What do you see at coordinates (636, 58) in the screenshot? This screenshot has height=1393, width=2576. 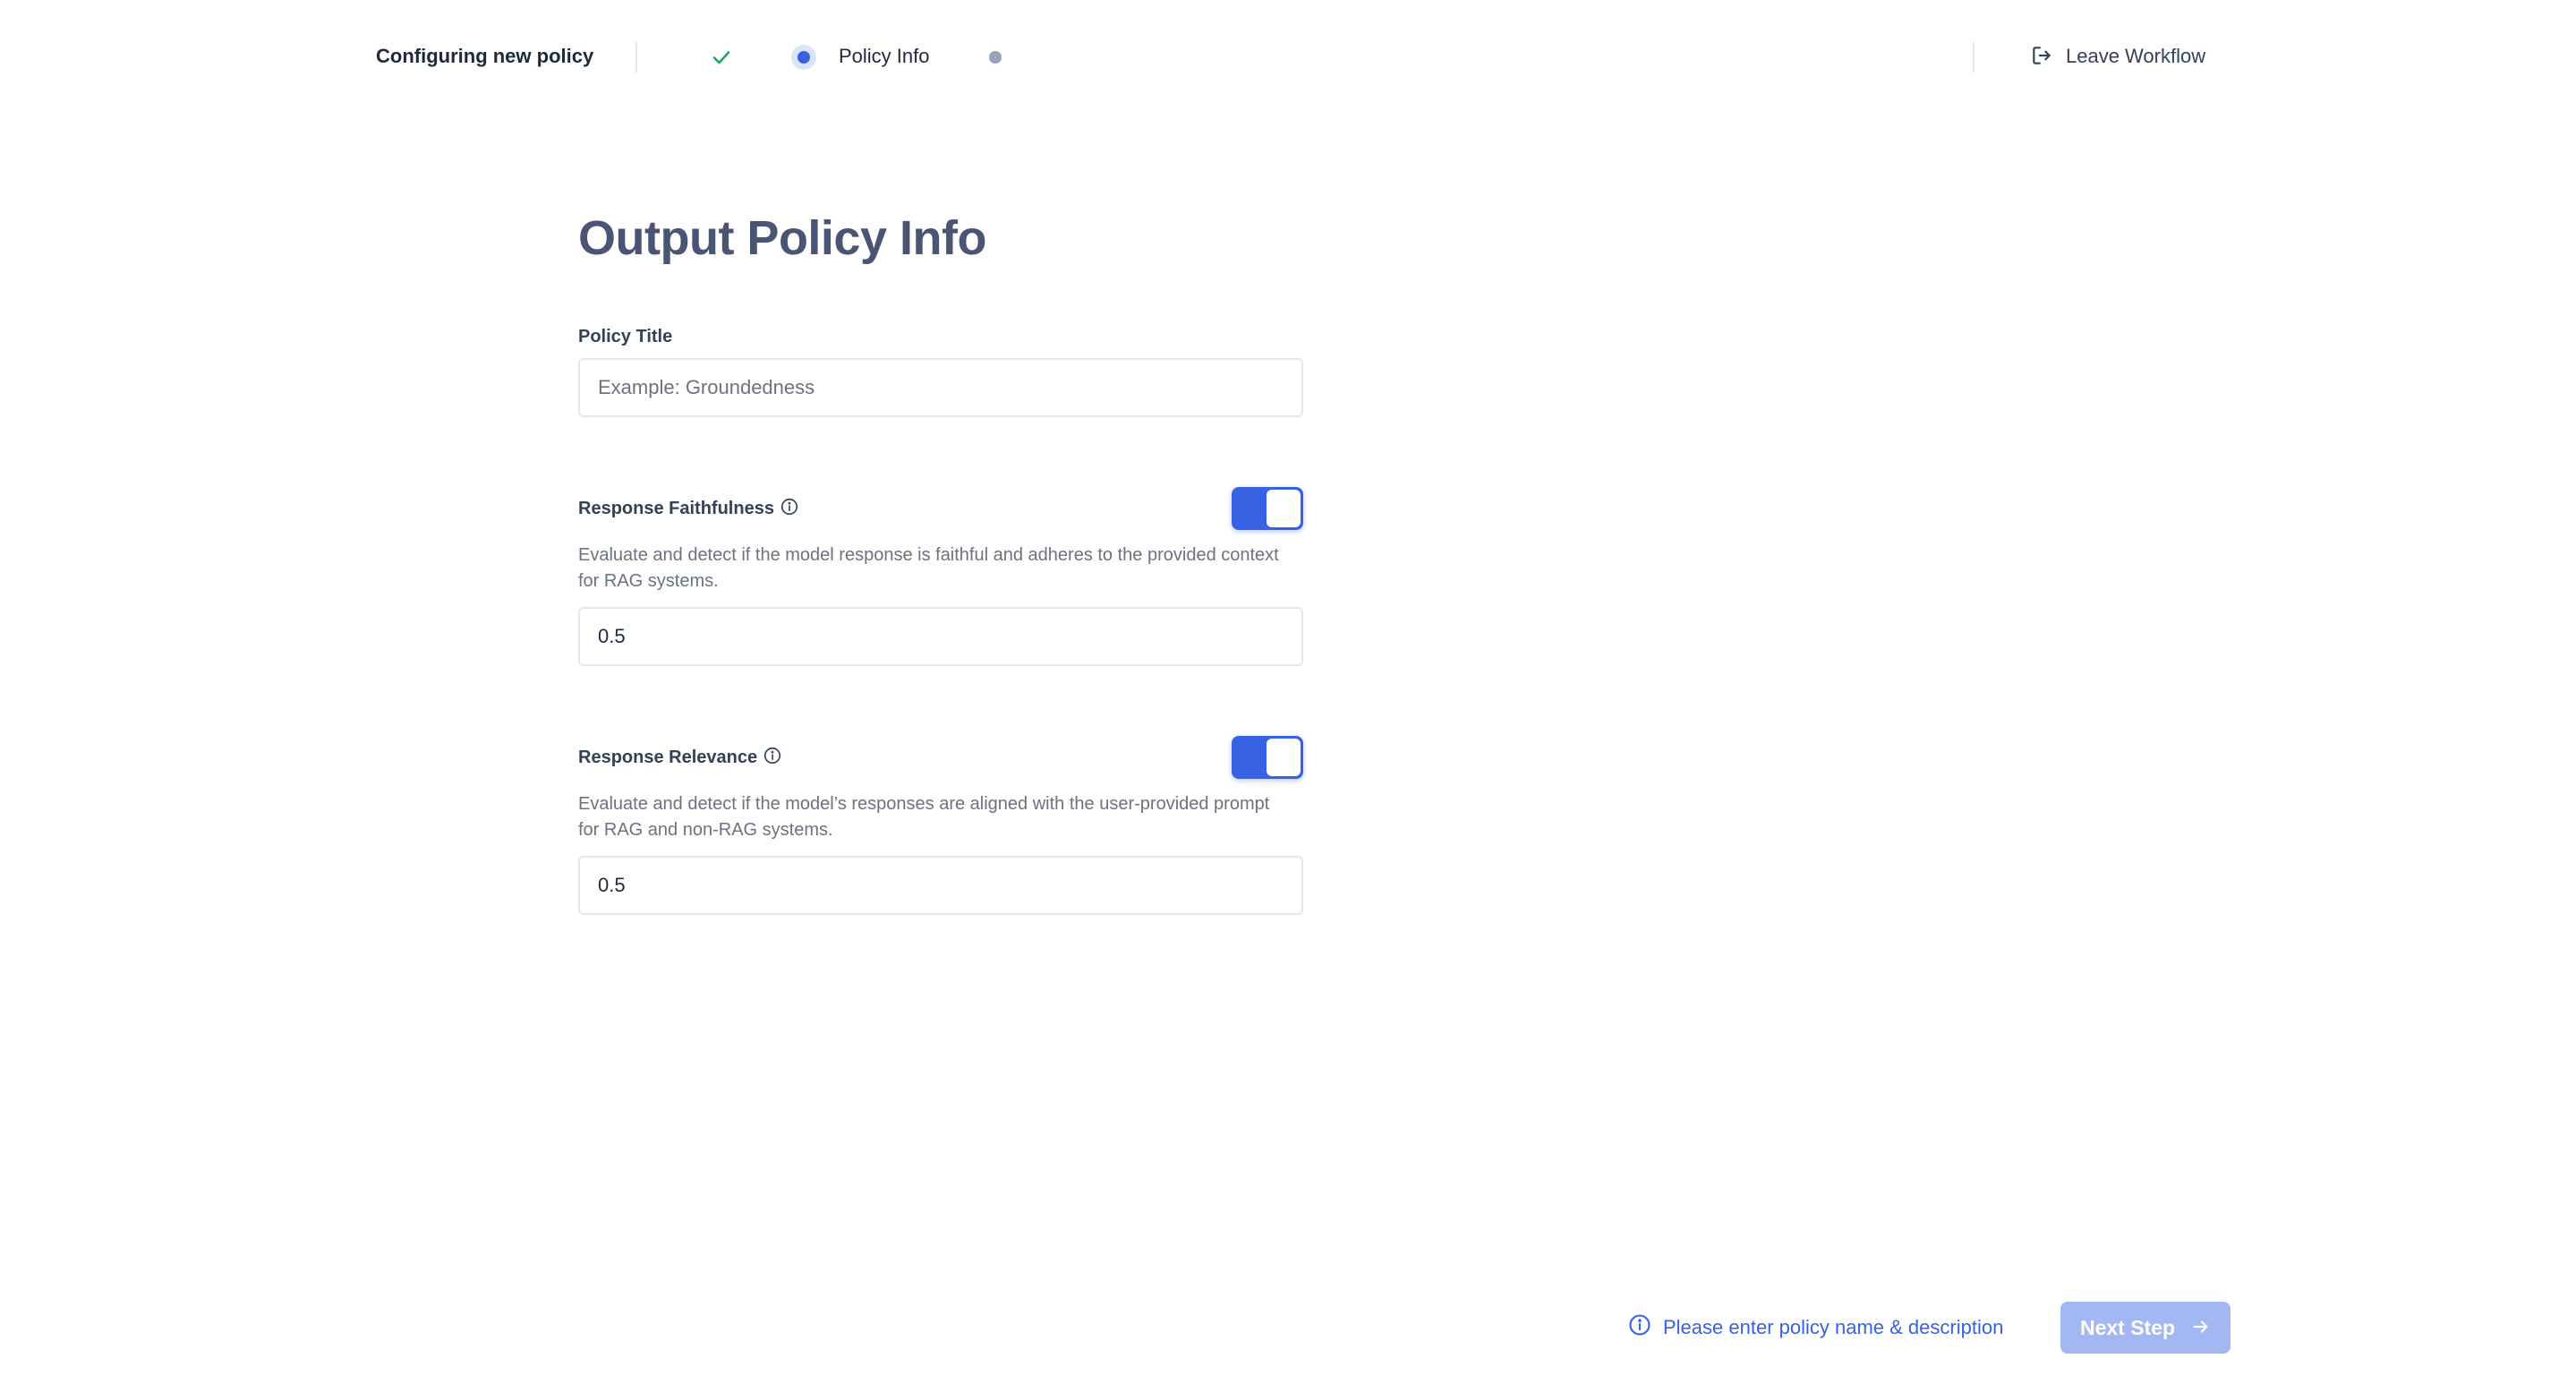 I see `header-divider` at bounding box center [636, 58].